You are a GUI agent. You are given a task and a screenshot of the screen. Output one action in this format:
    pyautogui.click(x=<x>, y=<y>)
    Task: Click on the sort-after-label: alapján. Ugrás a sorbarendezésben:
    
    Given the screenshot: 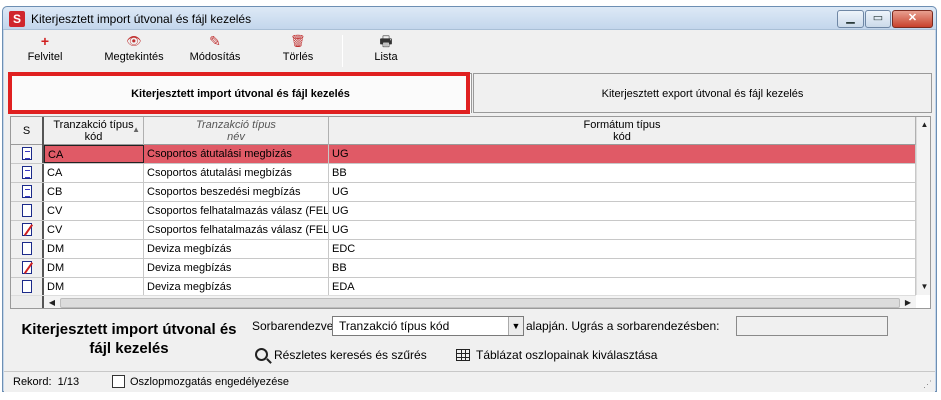 What is the action you would take?
    pyautogui.click(x=623, y=326)
    